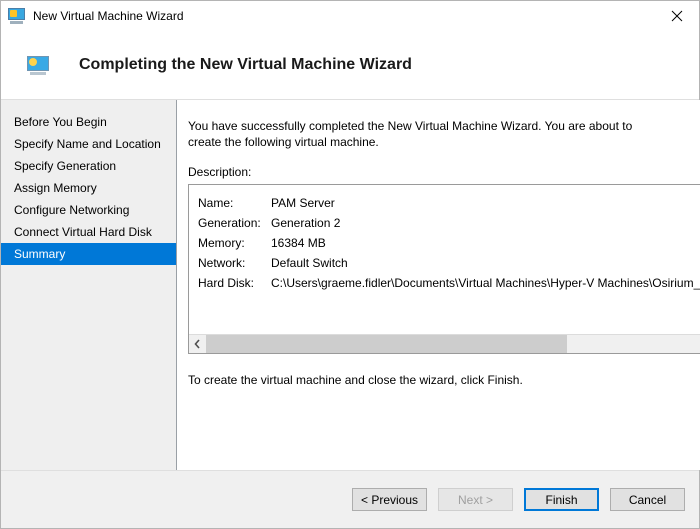  Describe the element at coordinates (309, 263) in the screenshot. I see `summary-value: Default Switch` at that location.